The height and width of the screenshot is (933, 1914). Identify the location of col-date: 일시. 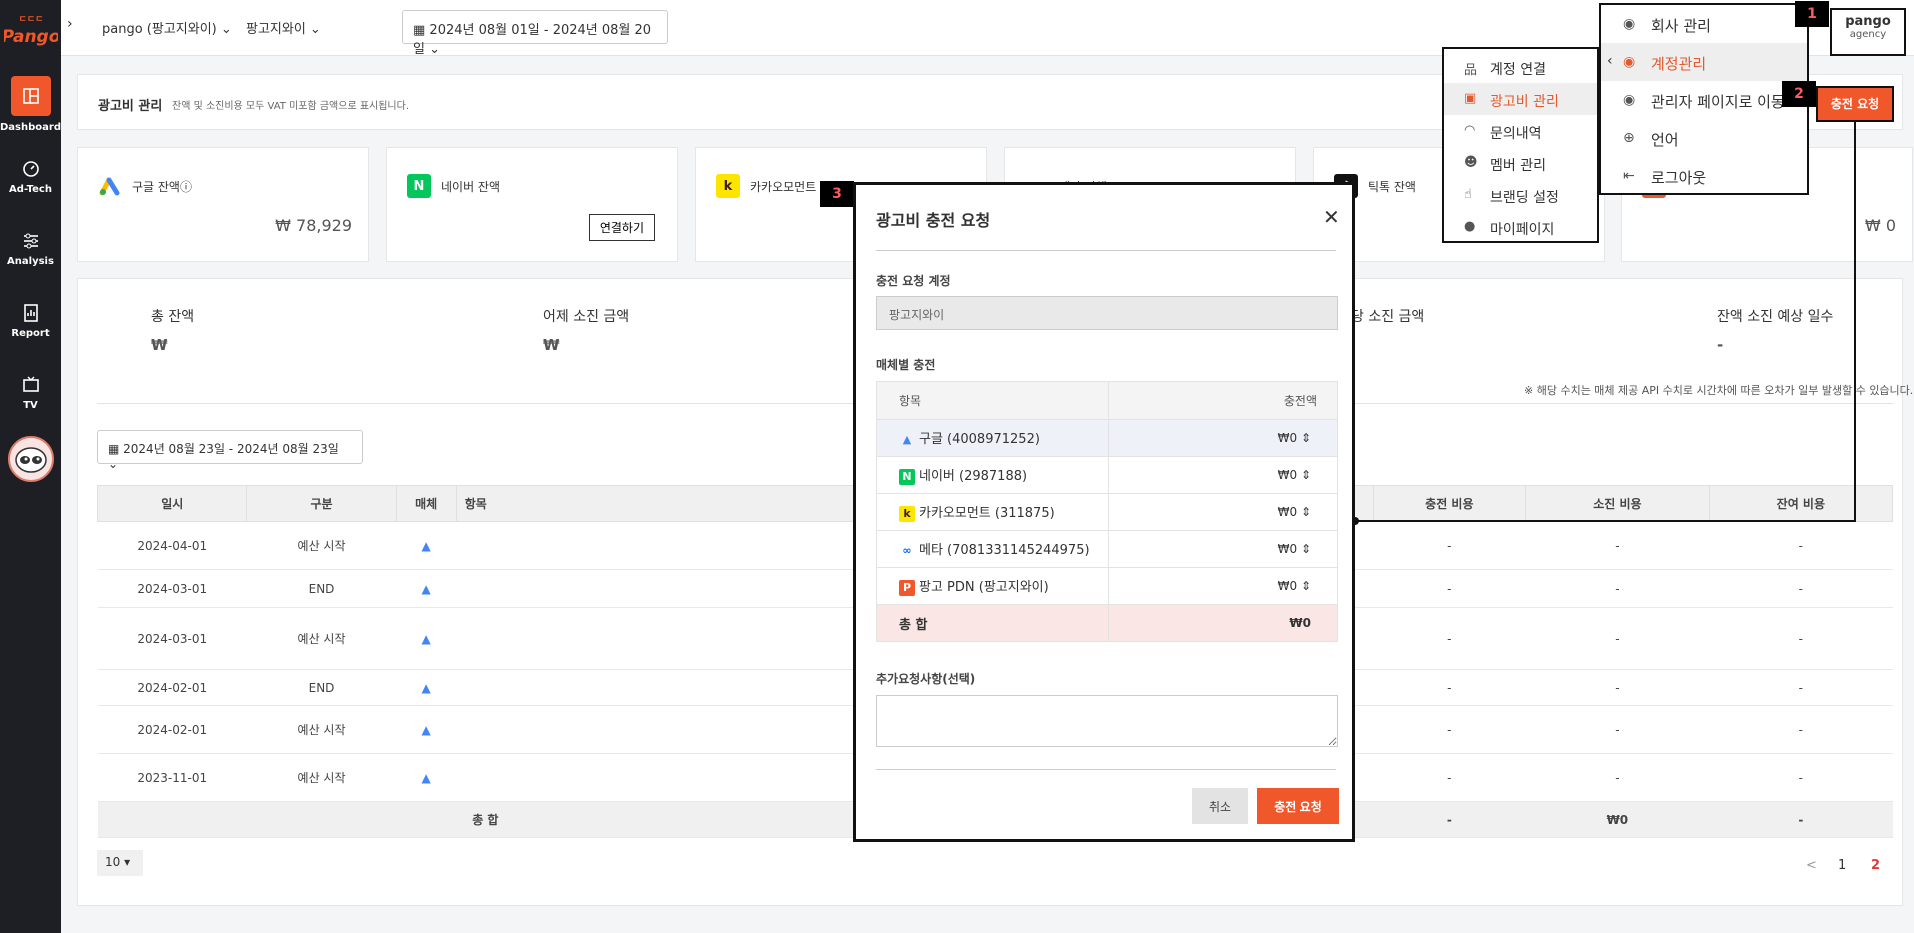
(172, 503).